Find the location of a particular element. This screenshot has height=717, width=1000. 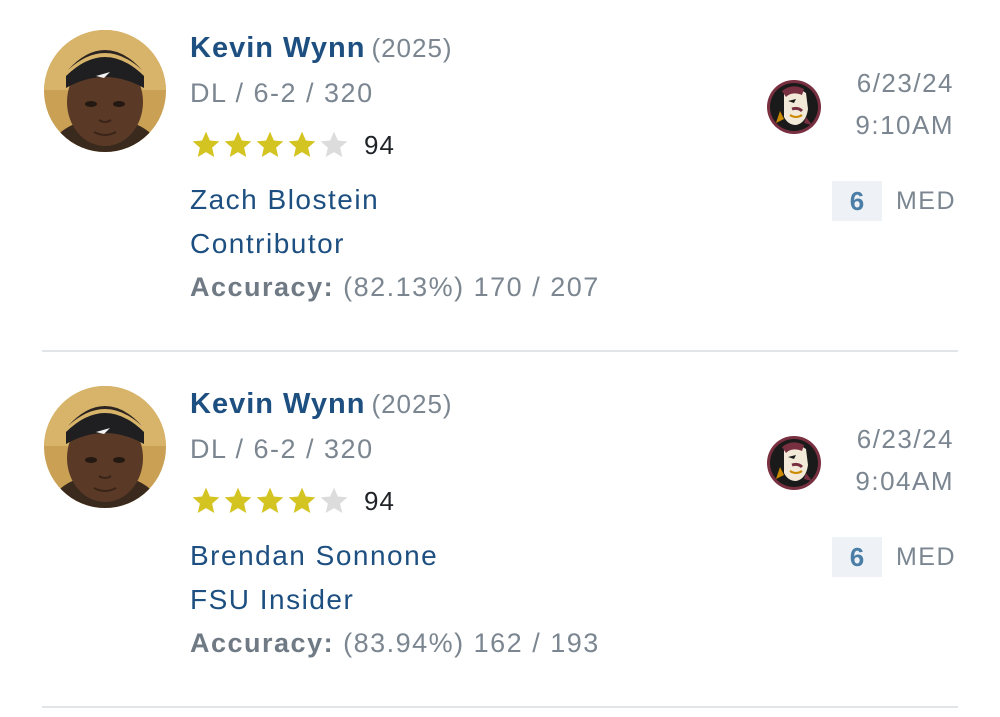

prediction-time: 9:04AM is located at coordinates (904, 481).